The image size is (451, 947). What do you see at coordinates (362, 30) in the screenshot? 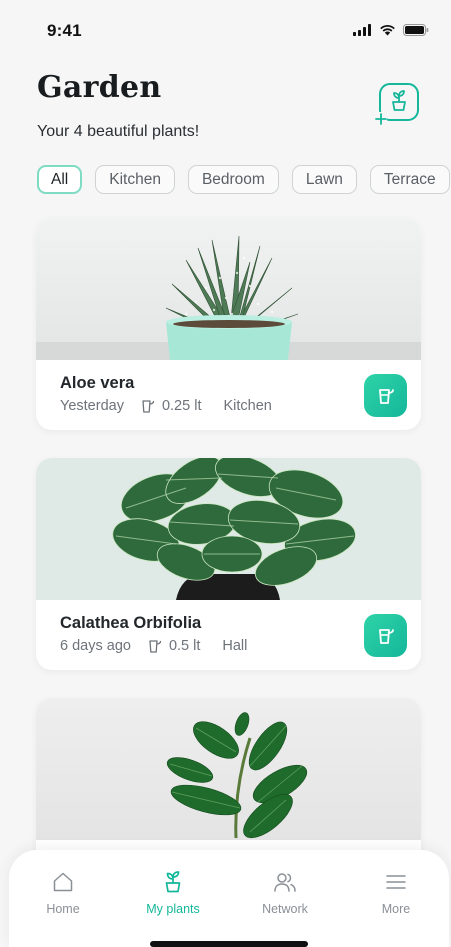
I see `signal-icon` at bounding box center [362, 30].